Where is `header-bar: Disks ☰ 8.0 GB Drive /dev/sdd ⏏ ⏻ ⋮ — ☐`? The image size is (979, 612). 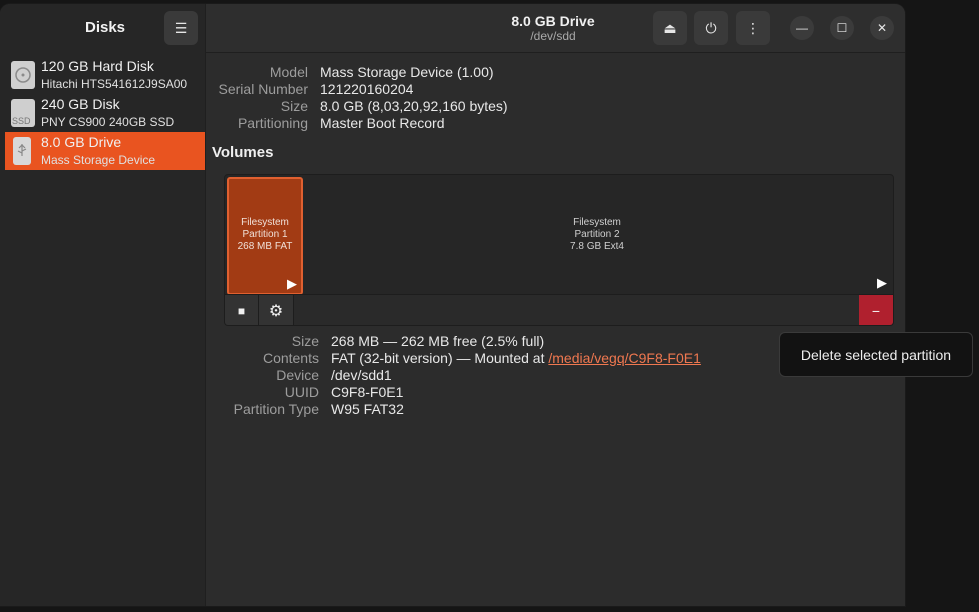
header-bar: Disks ☰ 8.0 GB Drive /dev/sdd ⏏ ⏻ ⋮ — ☐ is located at coordinates (452, 28).